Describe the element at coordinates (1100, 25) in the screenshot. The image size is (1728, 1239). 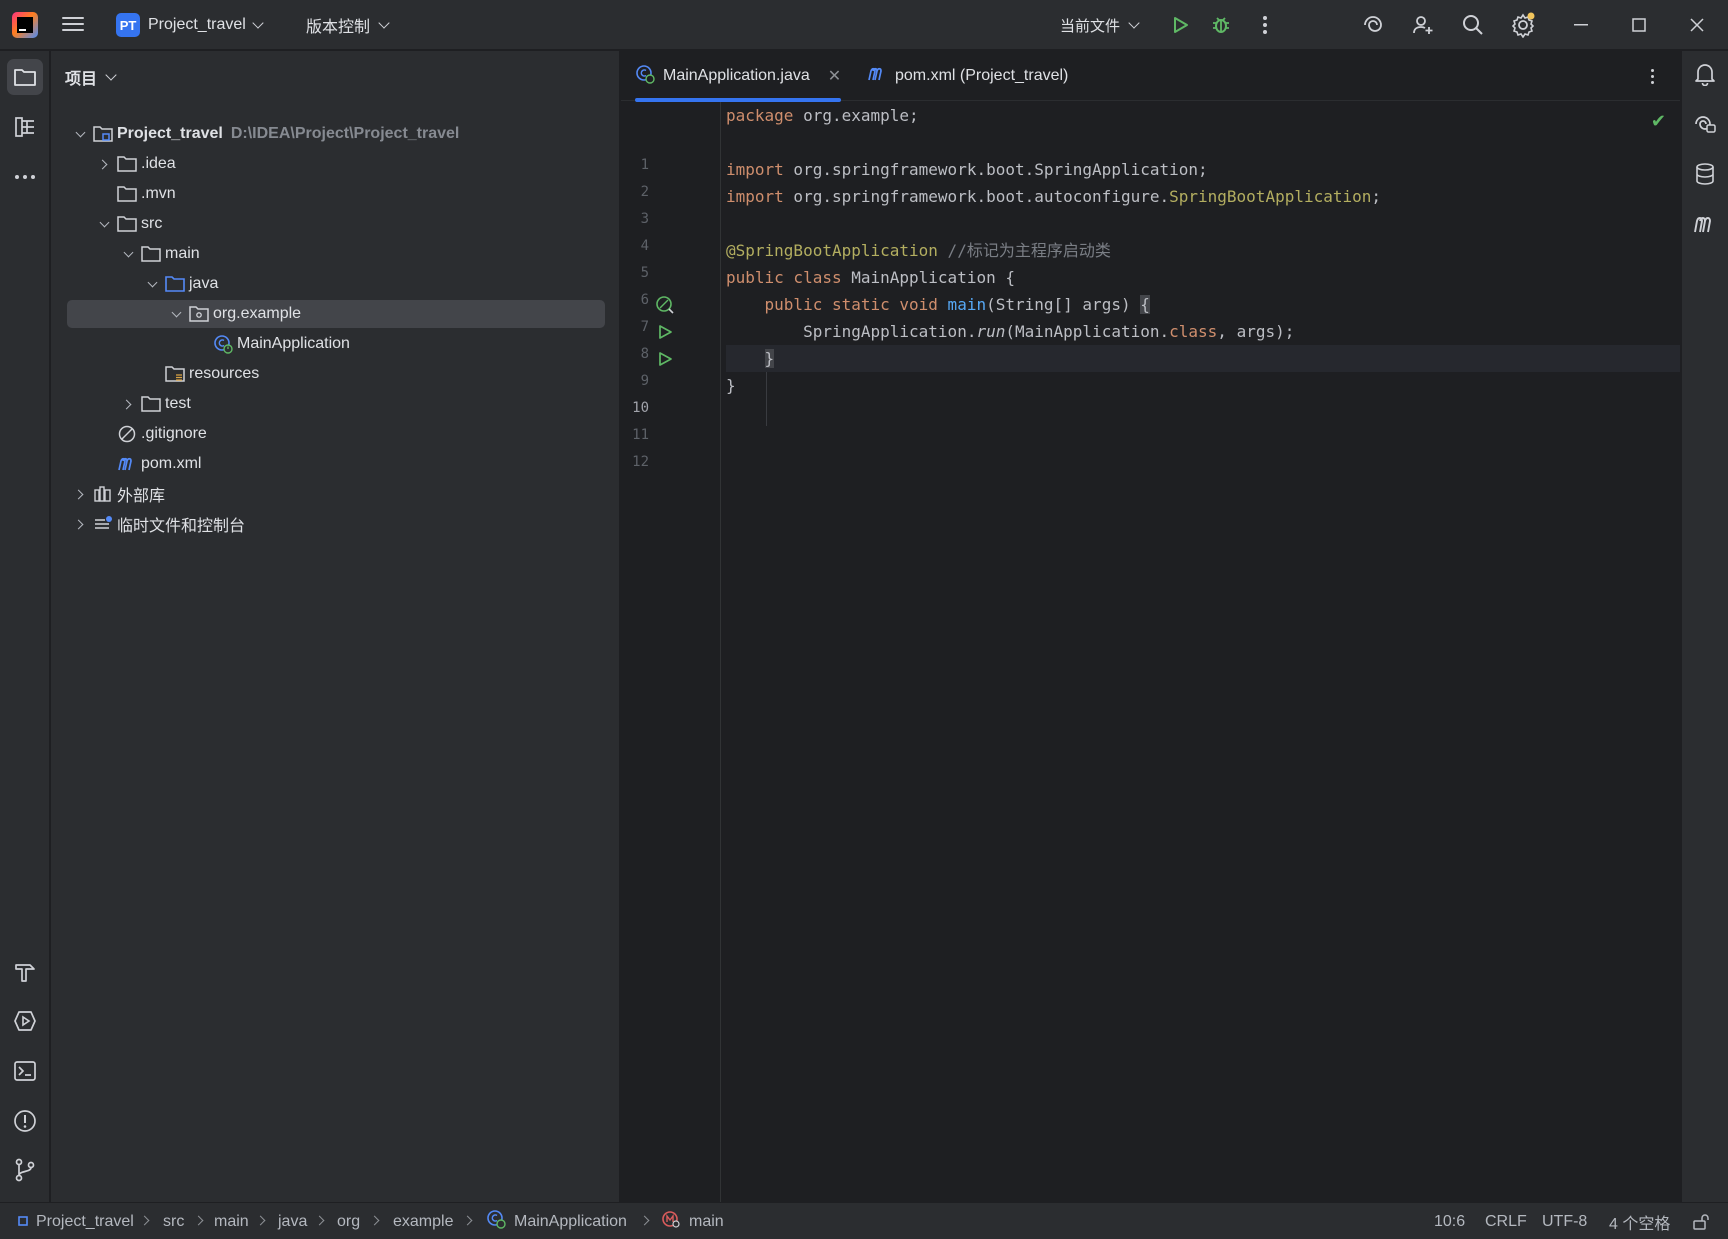
I see `run-config-selector: 当前文件` at that location.